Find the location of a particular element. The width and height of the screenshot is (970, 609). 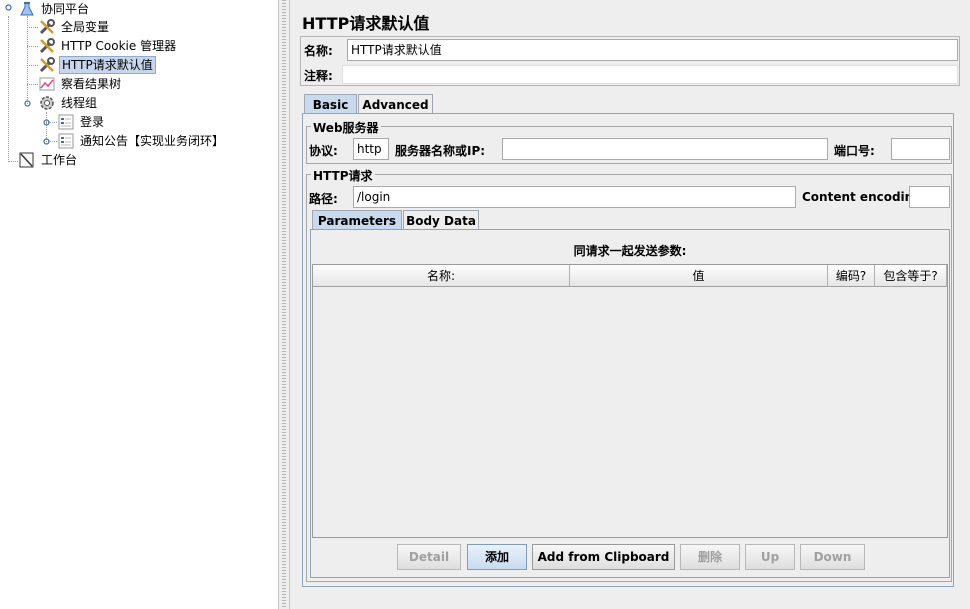

gear-icon is located at coordinates (47, 103).